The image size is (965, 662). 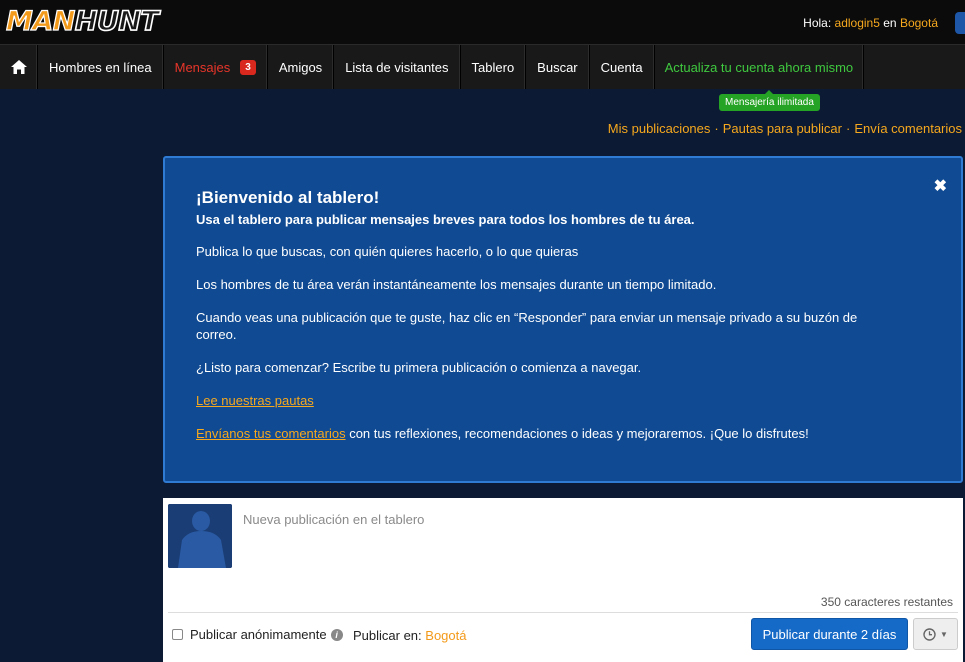 What do you see at coordinates (929, 634) in the screenshot?
I see `clock-icon` at bounding box center [929, 634].